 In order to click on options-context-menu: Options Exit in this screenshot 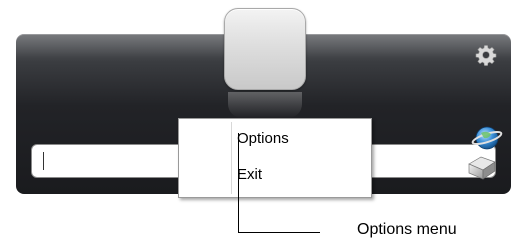, I will do `click(275, 158)`.